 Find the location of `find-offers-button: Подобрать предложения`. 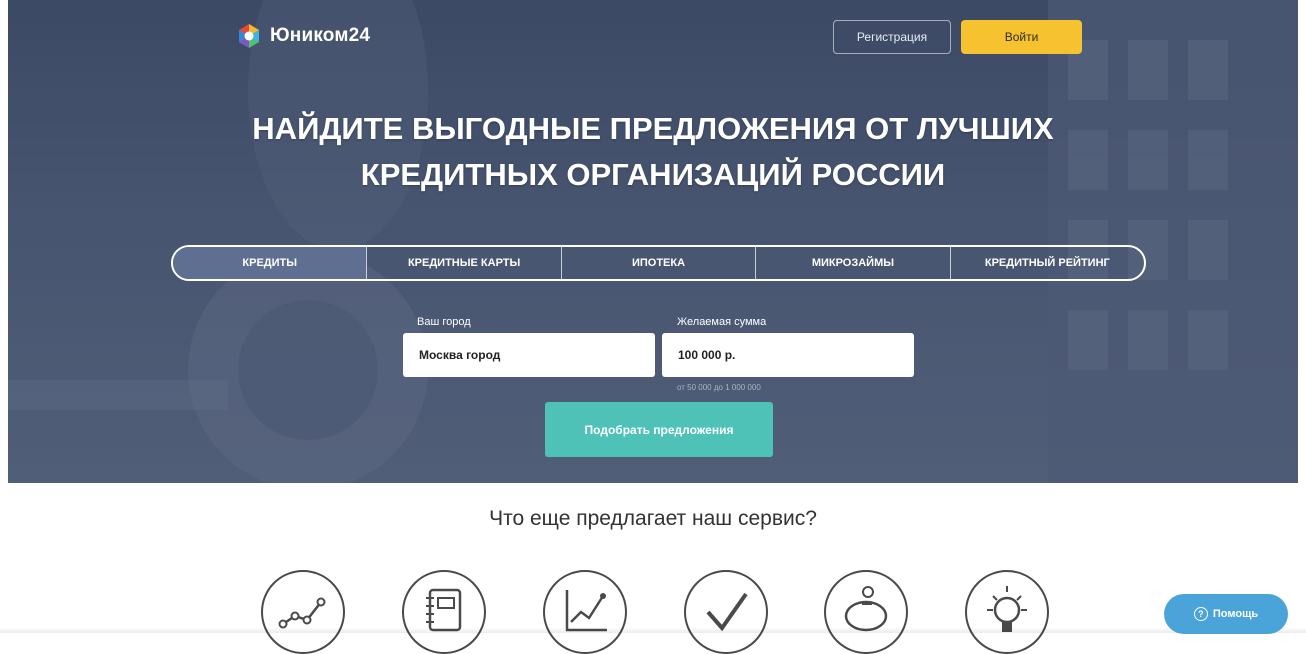

find-offers-button: Подобрать предложения is located at coordinates (659, 429).